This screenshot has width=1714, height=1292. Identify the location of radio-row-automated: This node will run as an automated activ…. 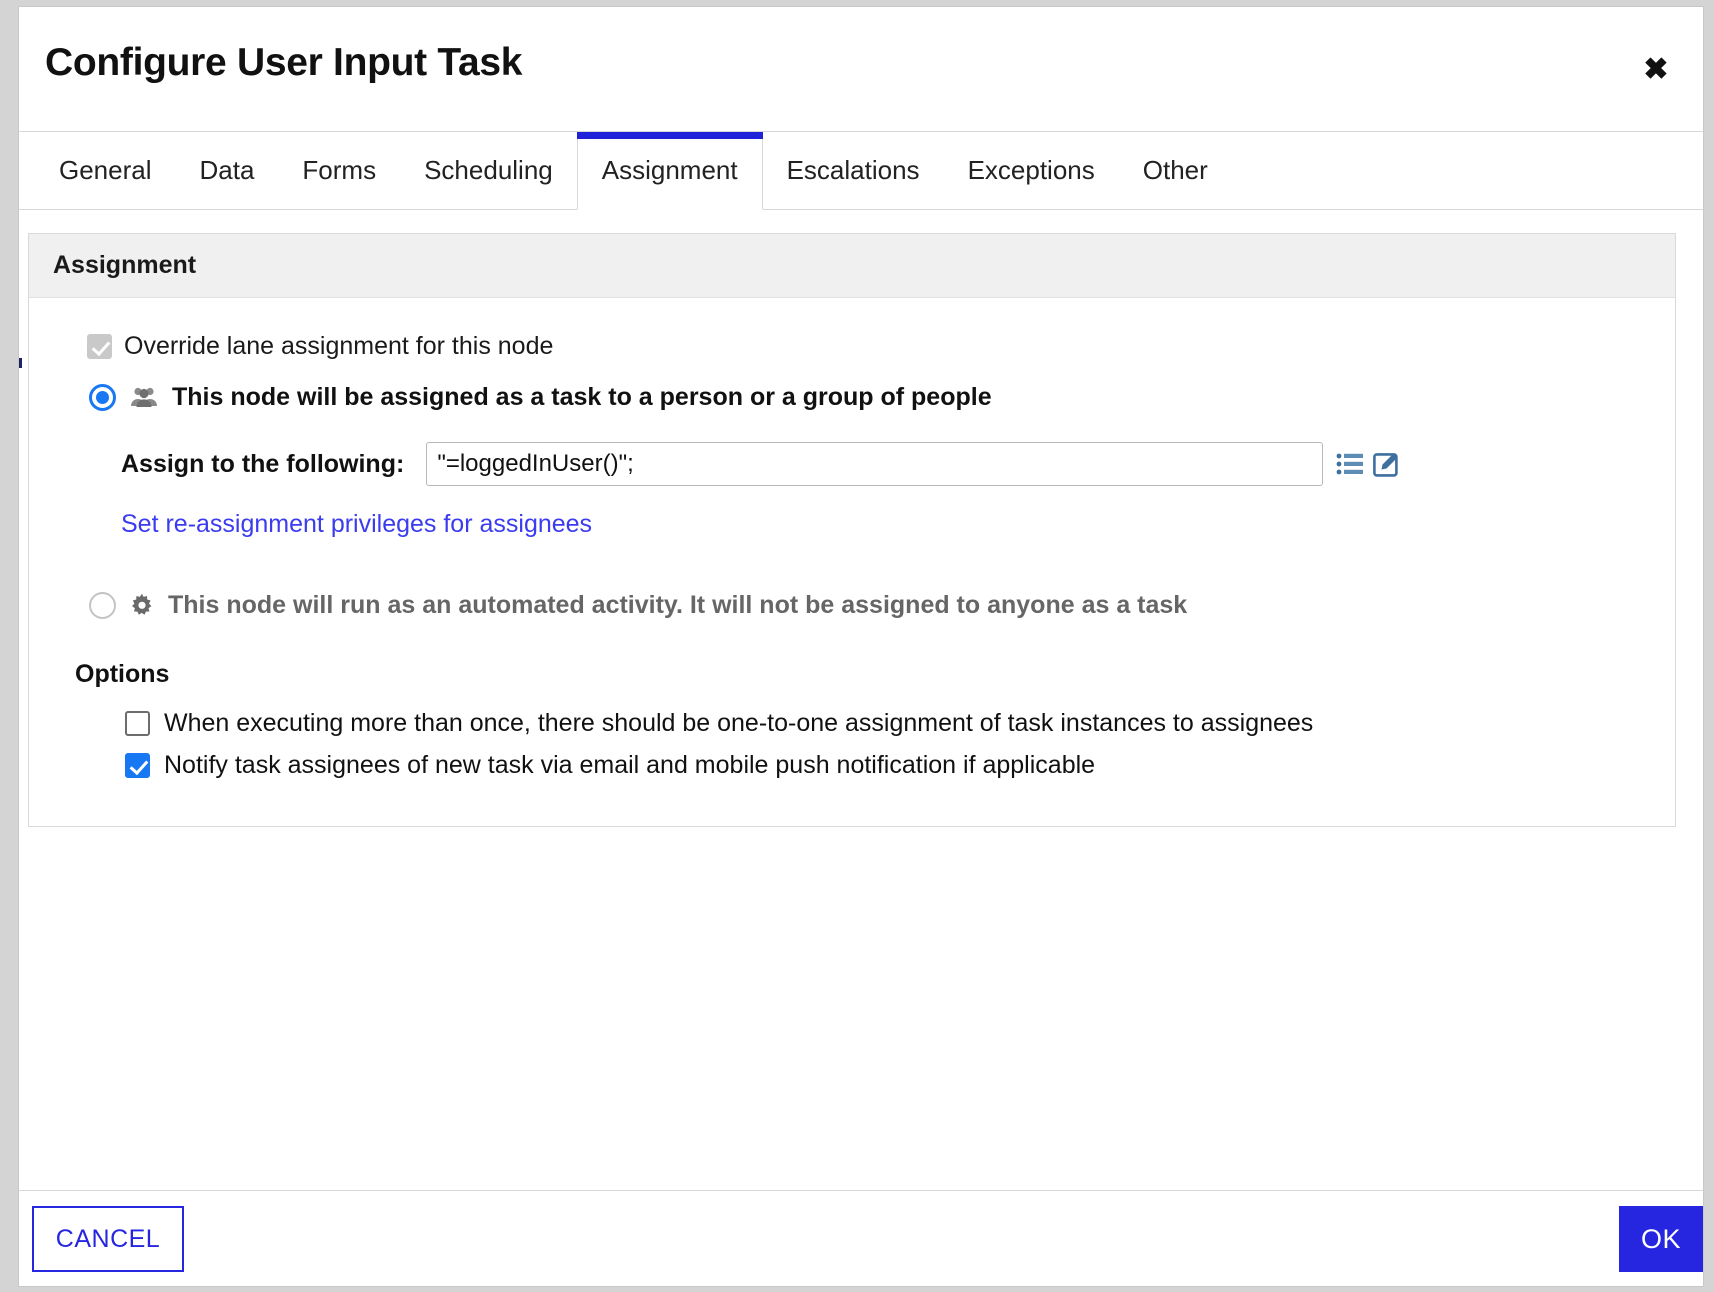
(870, 605).